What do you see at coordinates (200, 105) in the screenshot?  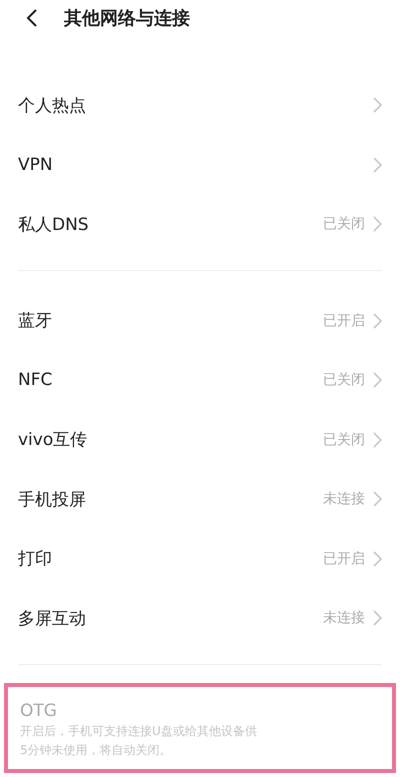 I see `settings-row: 个人热点` at bounding box center [200, 105].